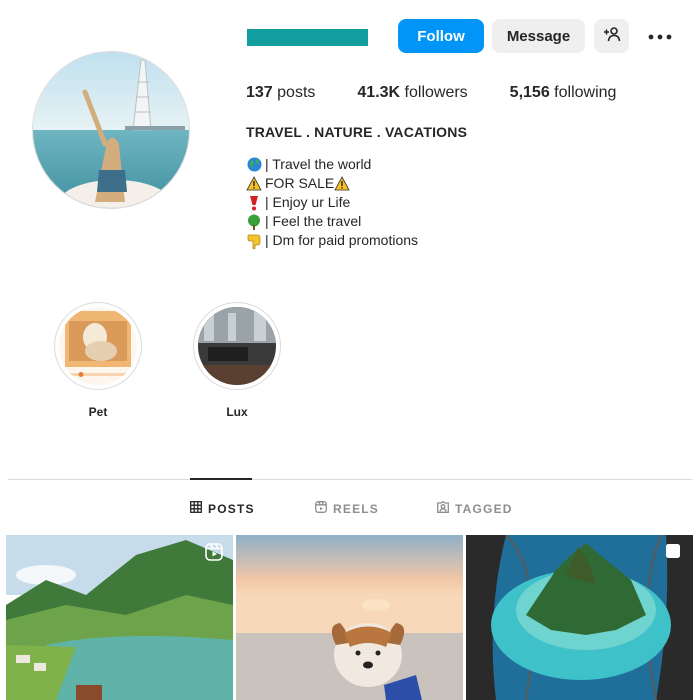 The image size is (700, 700). Describe the element at coordinates (318, 164) in the screenshot. I see `bio-line-text: | Travel the world` at that location.